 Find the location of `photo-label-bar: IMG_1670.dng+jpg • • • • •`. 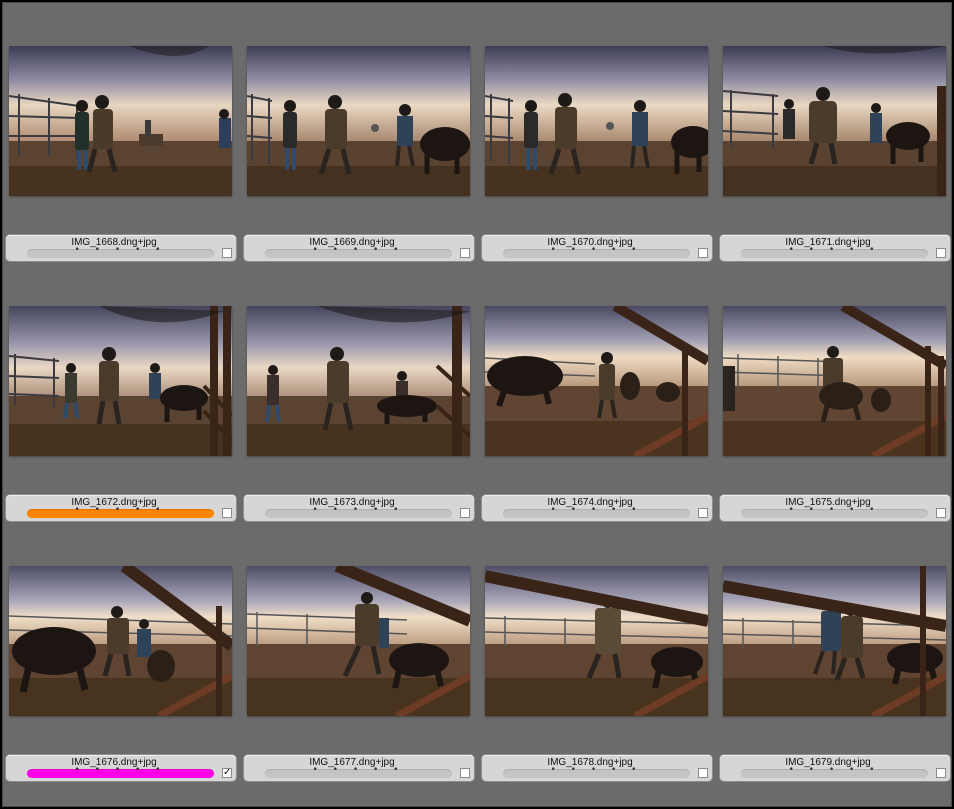

photo-label-bar: IMG_1670.dng+jpg • • • • • is located at coordinates (597, 248).